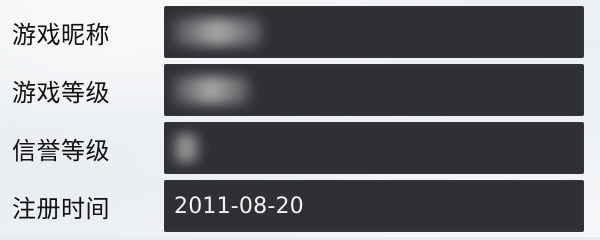  I want to click on label-game-nickname: 游戏昵称, so click(61, 34).